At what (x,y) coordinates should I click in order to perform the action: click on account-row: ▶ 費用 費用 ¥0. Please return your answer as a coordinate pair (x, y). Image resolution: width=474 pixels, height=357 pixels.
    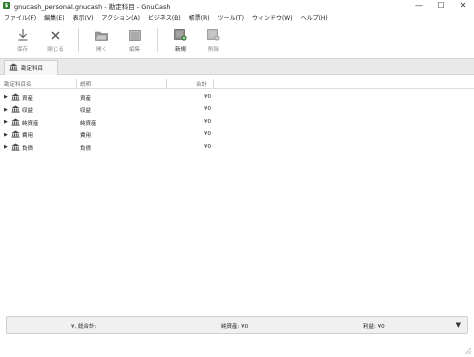
    Looking at the image, I should click on (237, 135).